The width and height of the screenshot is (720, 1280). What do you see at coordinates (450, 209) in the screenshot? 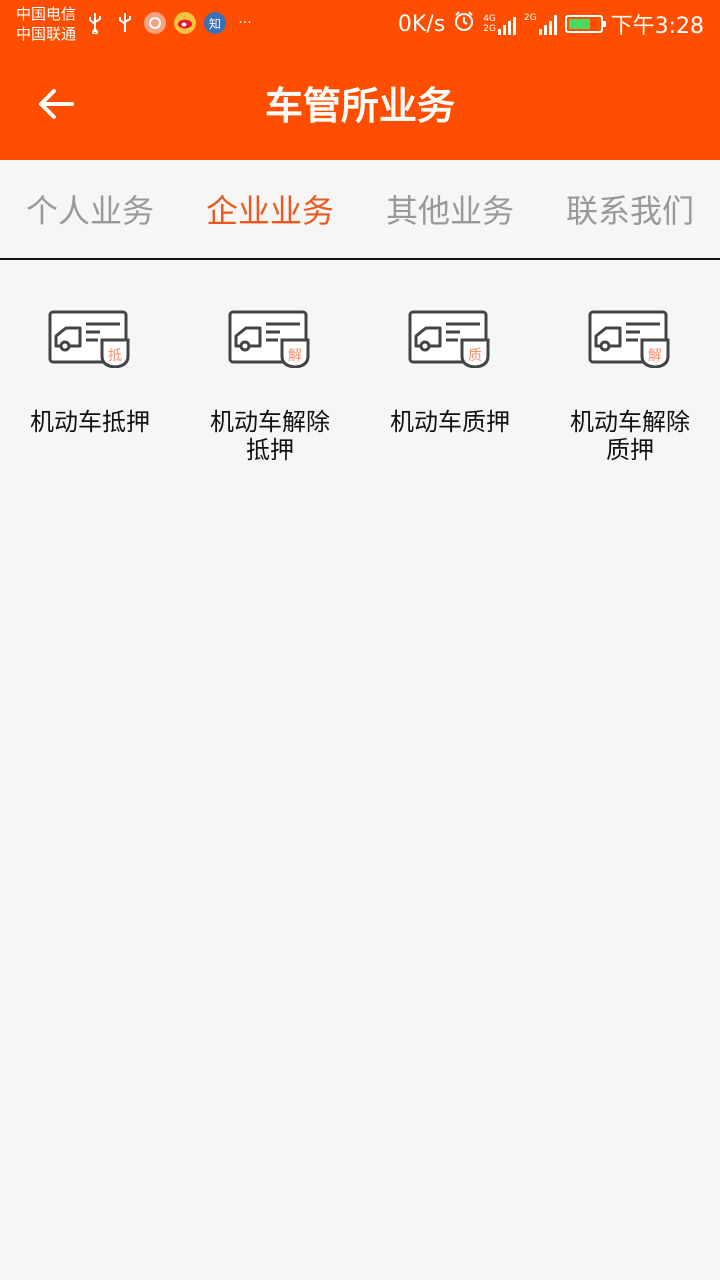
I see `tab-other: 其他业务` at bounding box center [450, 209].